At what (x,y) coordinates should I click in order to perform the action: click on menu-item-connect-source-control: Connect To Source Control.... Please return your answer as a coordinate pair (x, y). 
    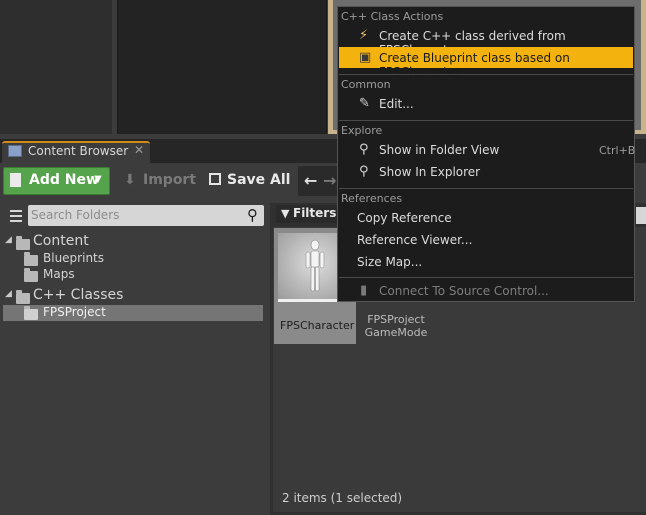
    Looking at the image, I should click on (464, 291).